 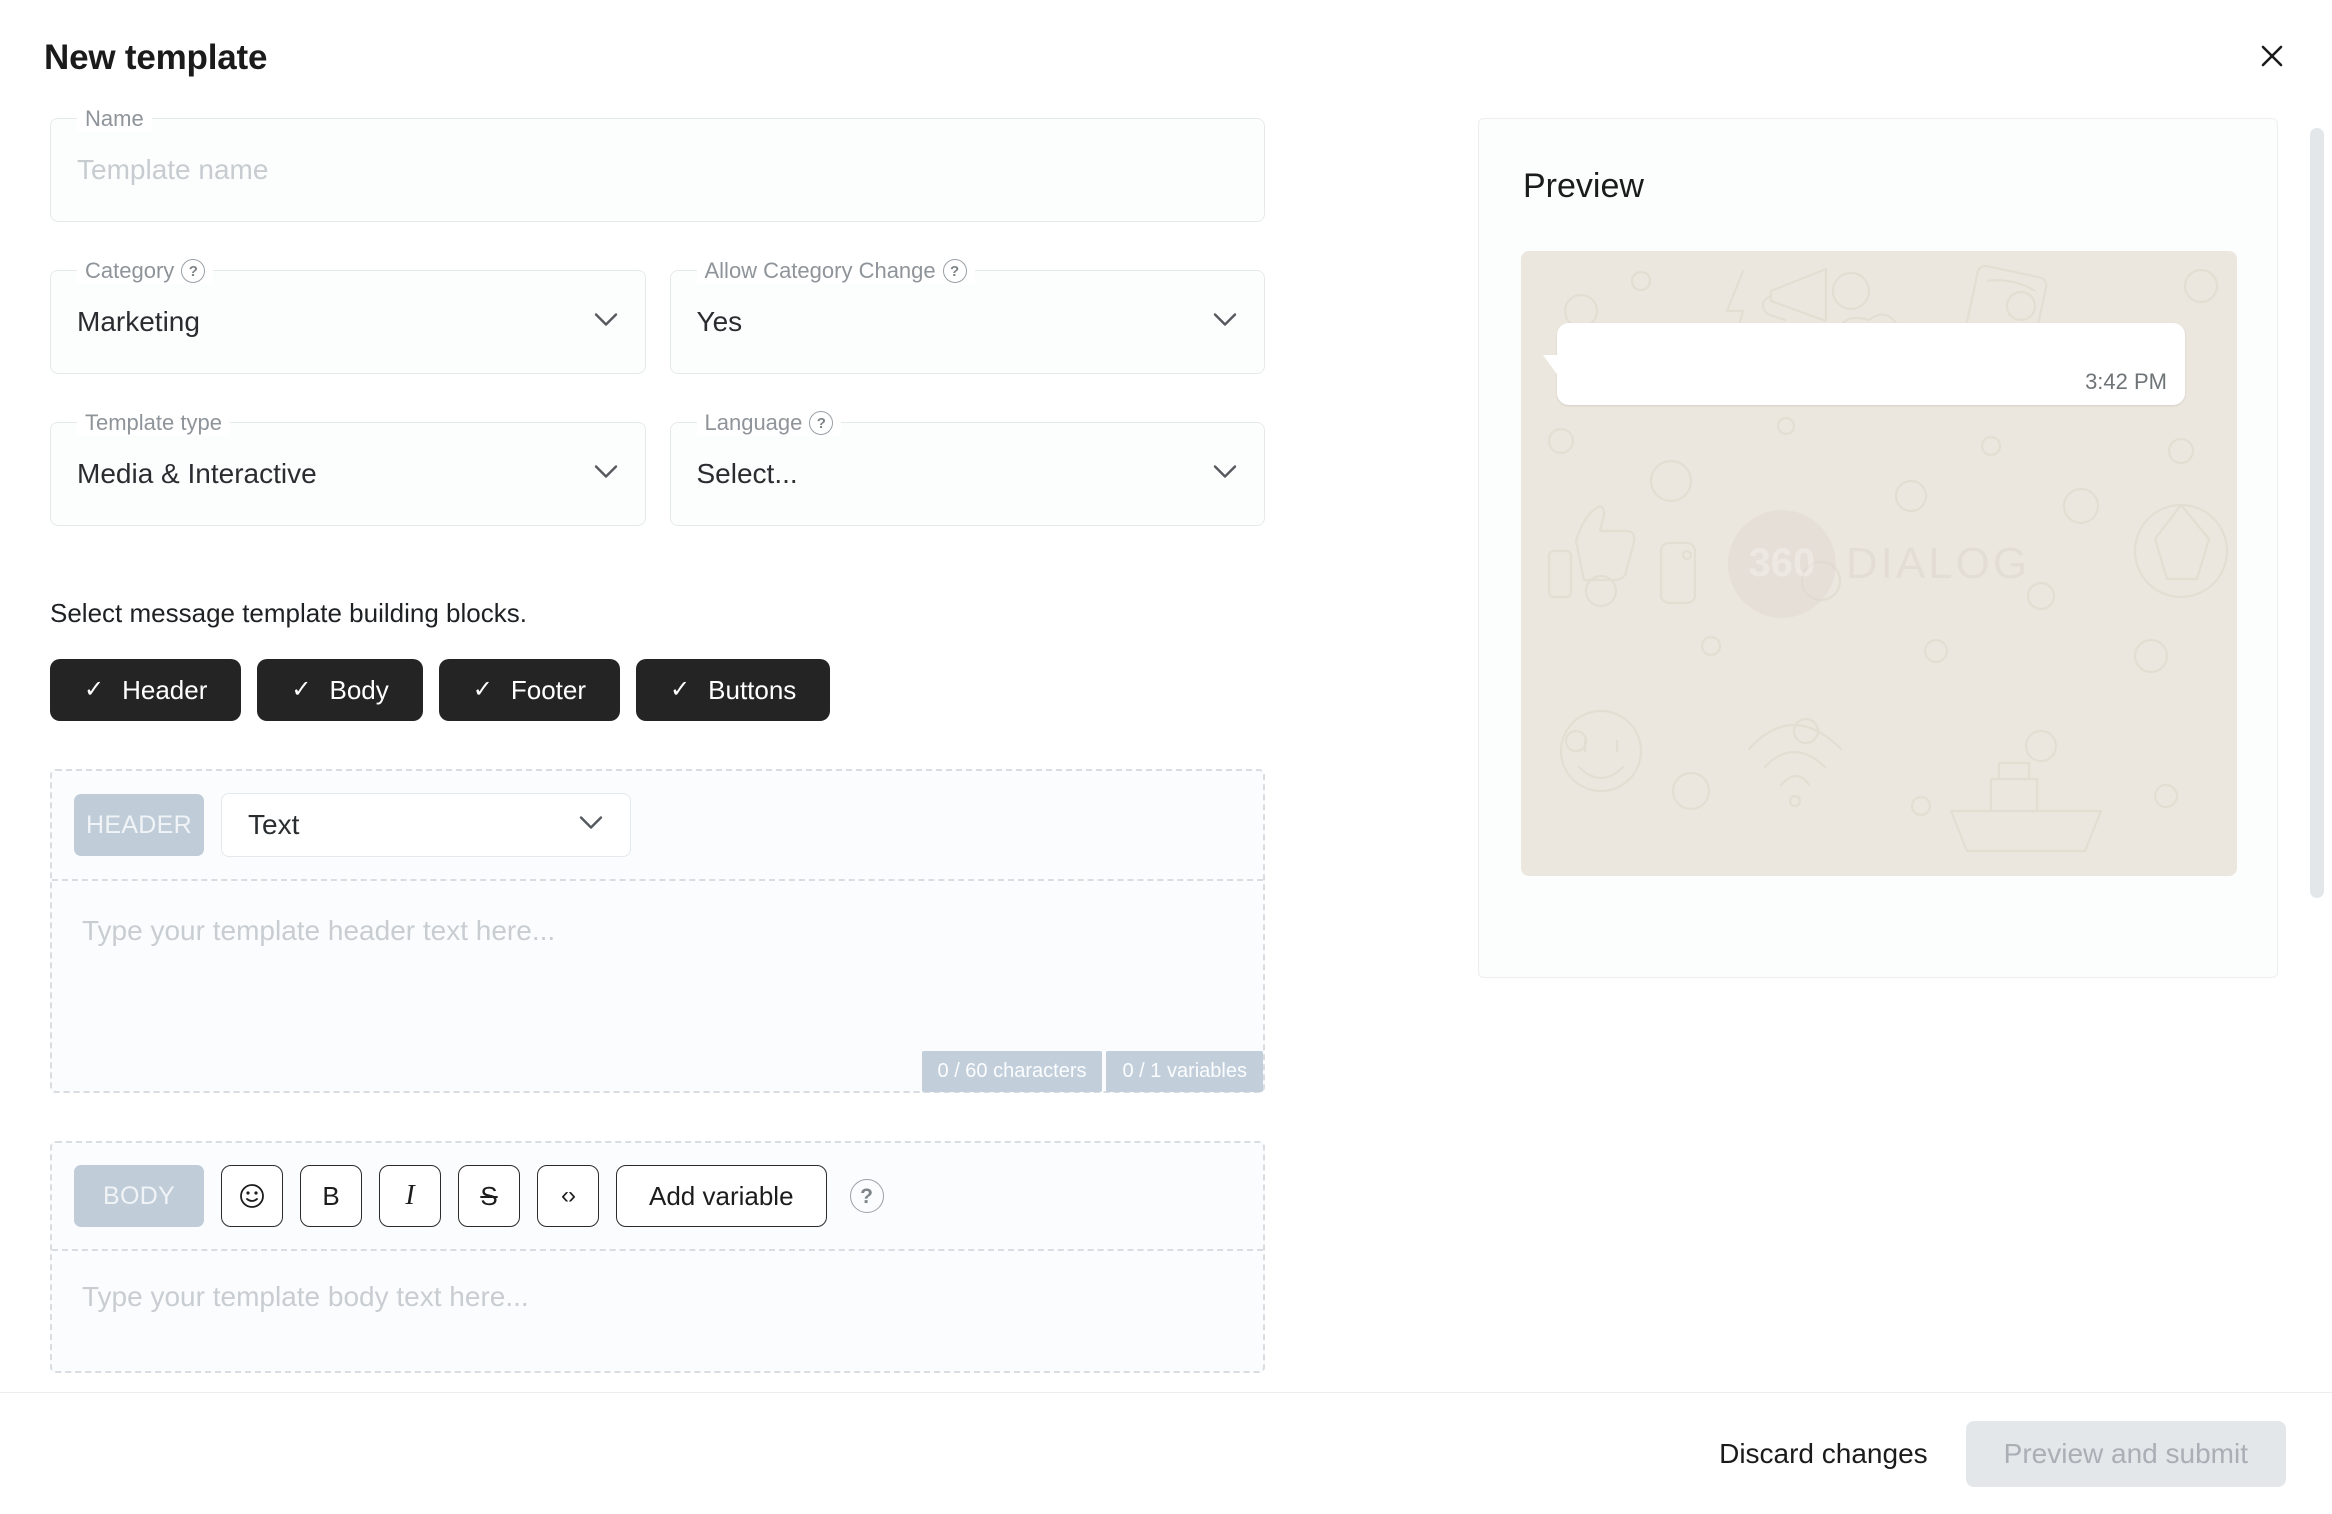 What do you see at coordinates (753, 422) in the screenshot?
I see `language-label: Language` at bounding box center [753, 422].